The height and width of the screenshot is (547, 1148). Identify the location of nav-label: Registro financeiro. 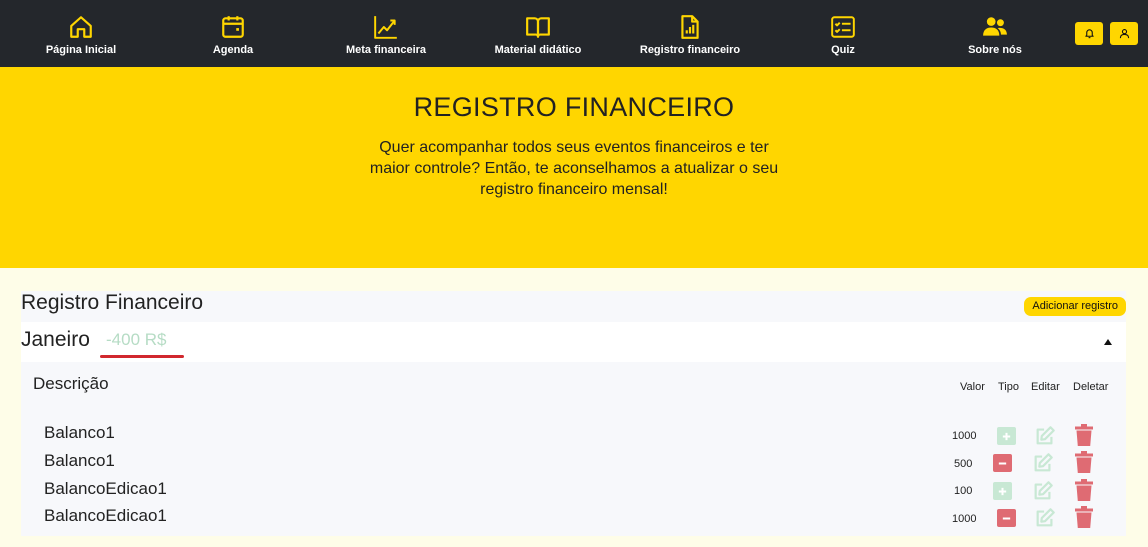
(690, 50).